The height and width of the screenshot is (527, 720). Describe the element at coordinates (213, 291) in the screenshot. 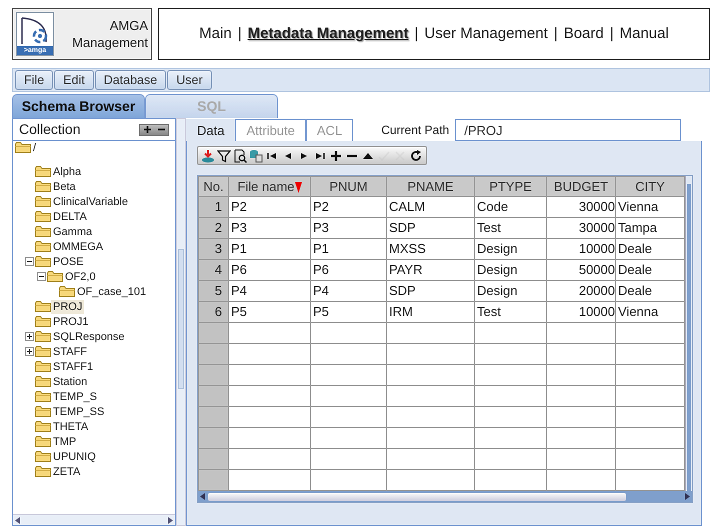

I see `row-number: 5` at that location.